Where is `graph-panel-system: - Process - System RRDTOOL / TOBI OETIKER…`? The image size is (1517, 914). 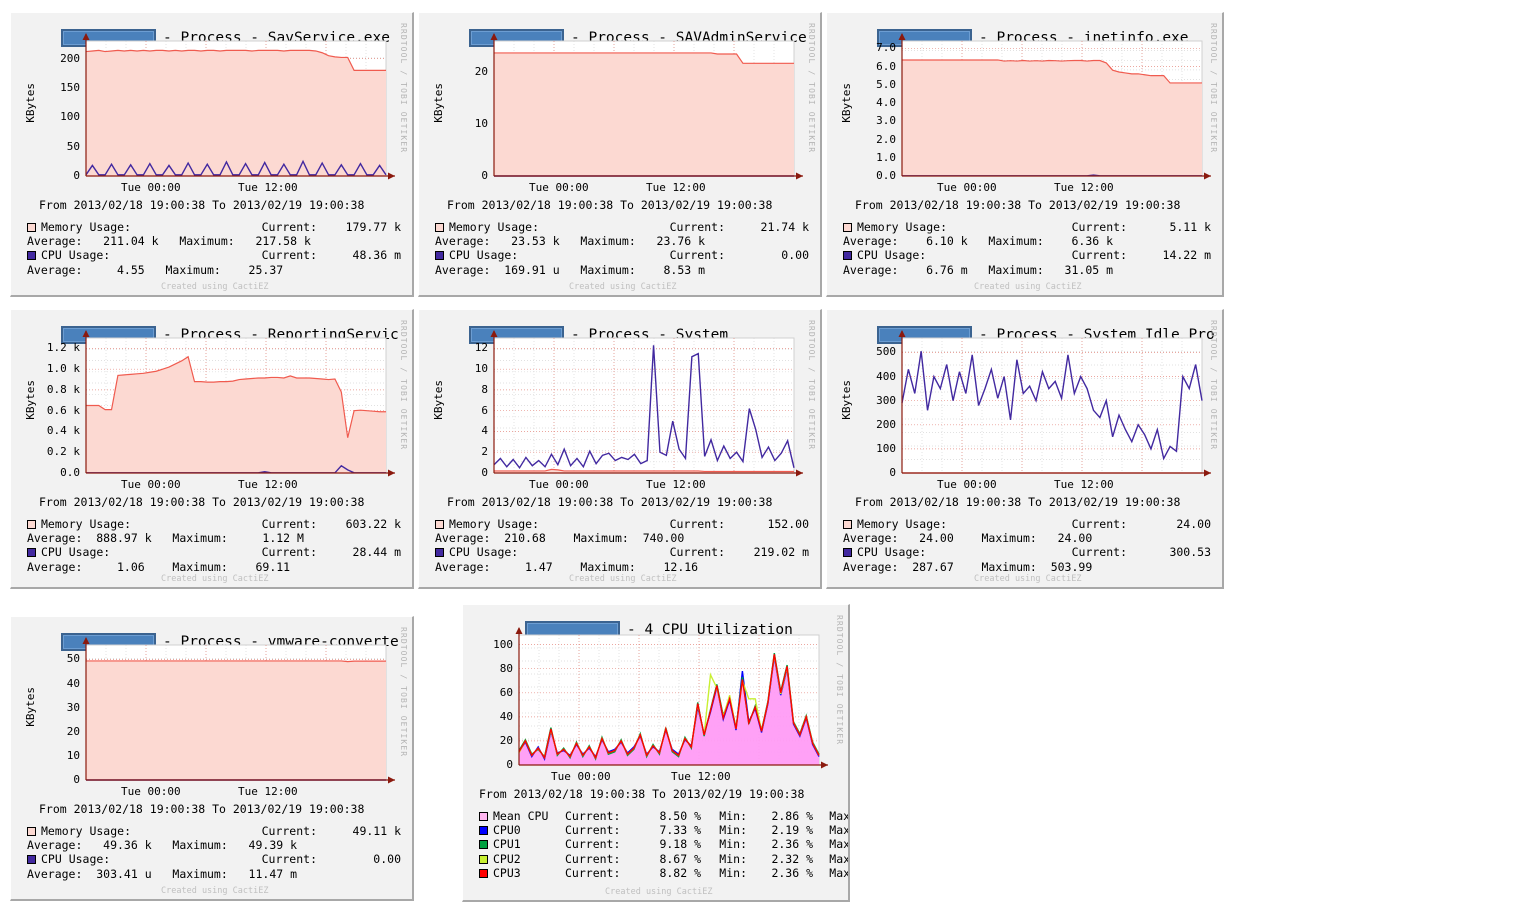
graph-panel-system: - Process - System RRDTOOL / TOBI OETIKER… is located at coordinates (620, 449).